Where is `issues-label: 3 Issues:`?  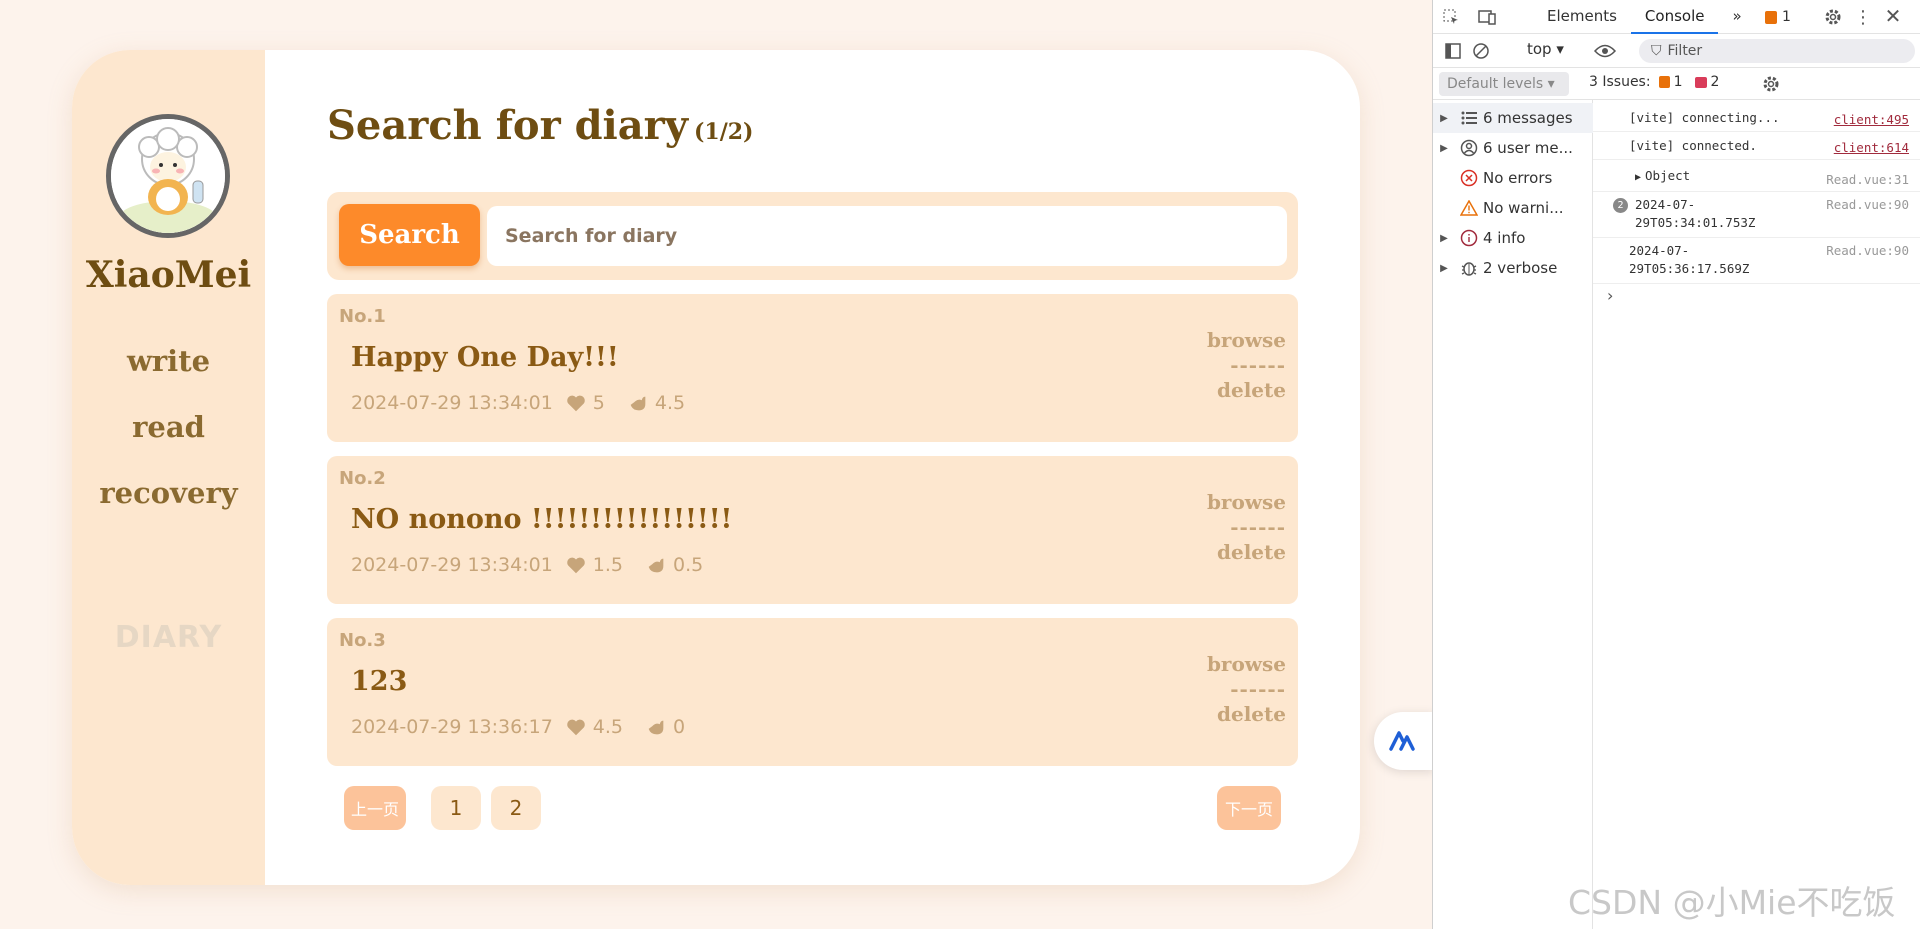
issues-label: 3 Issues: is located at coordinates (1620, 82).